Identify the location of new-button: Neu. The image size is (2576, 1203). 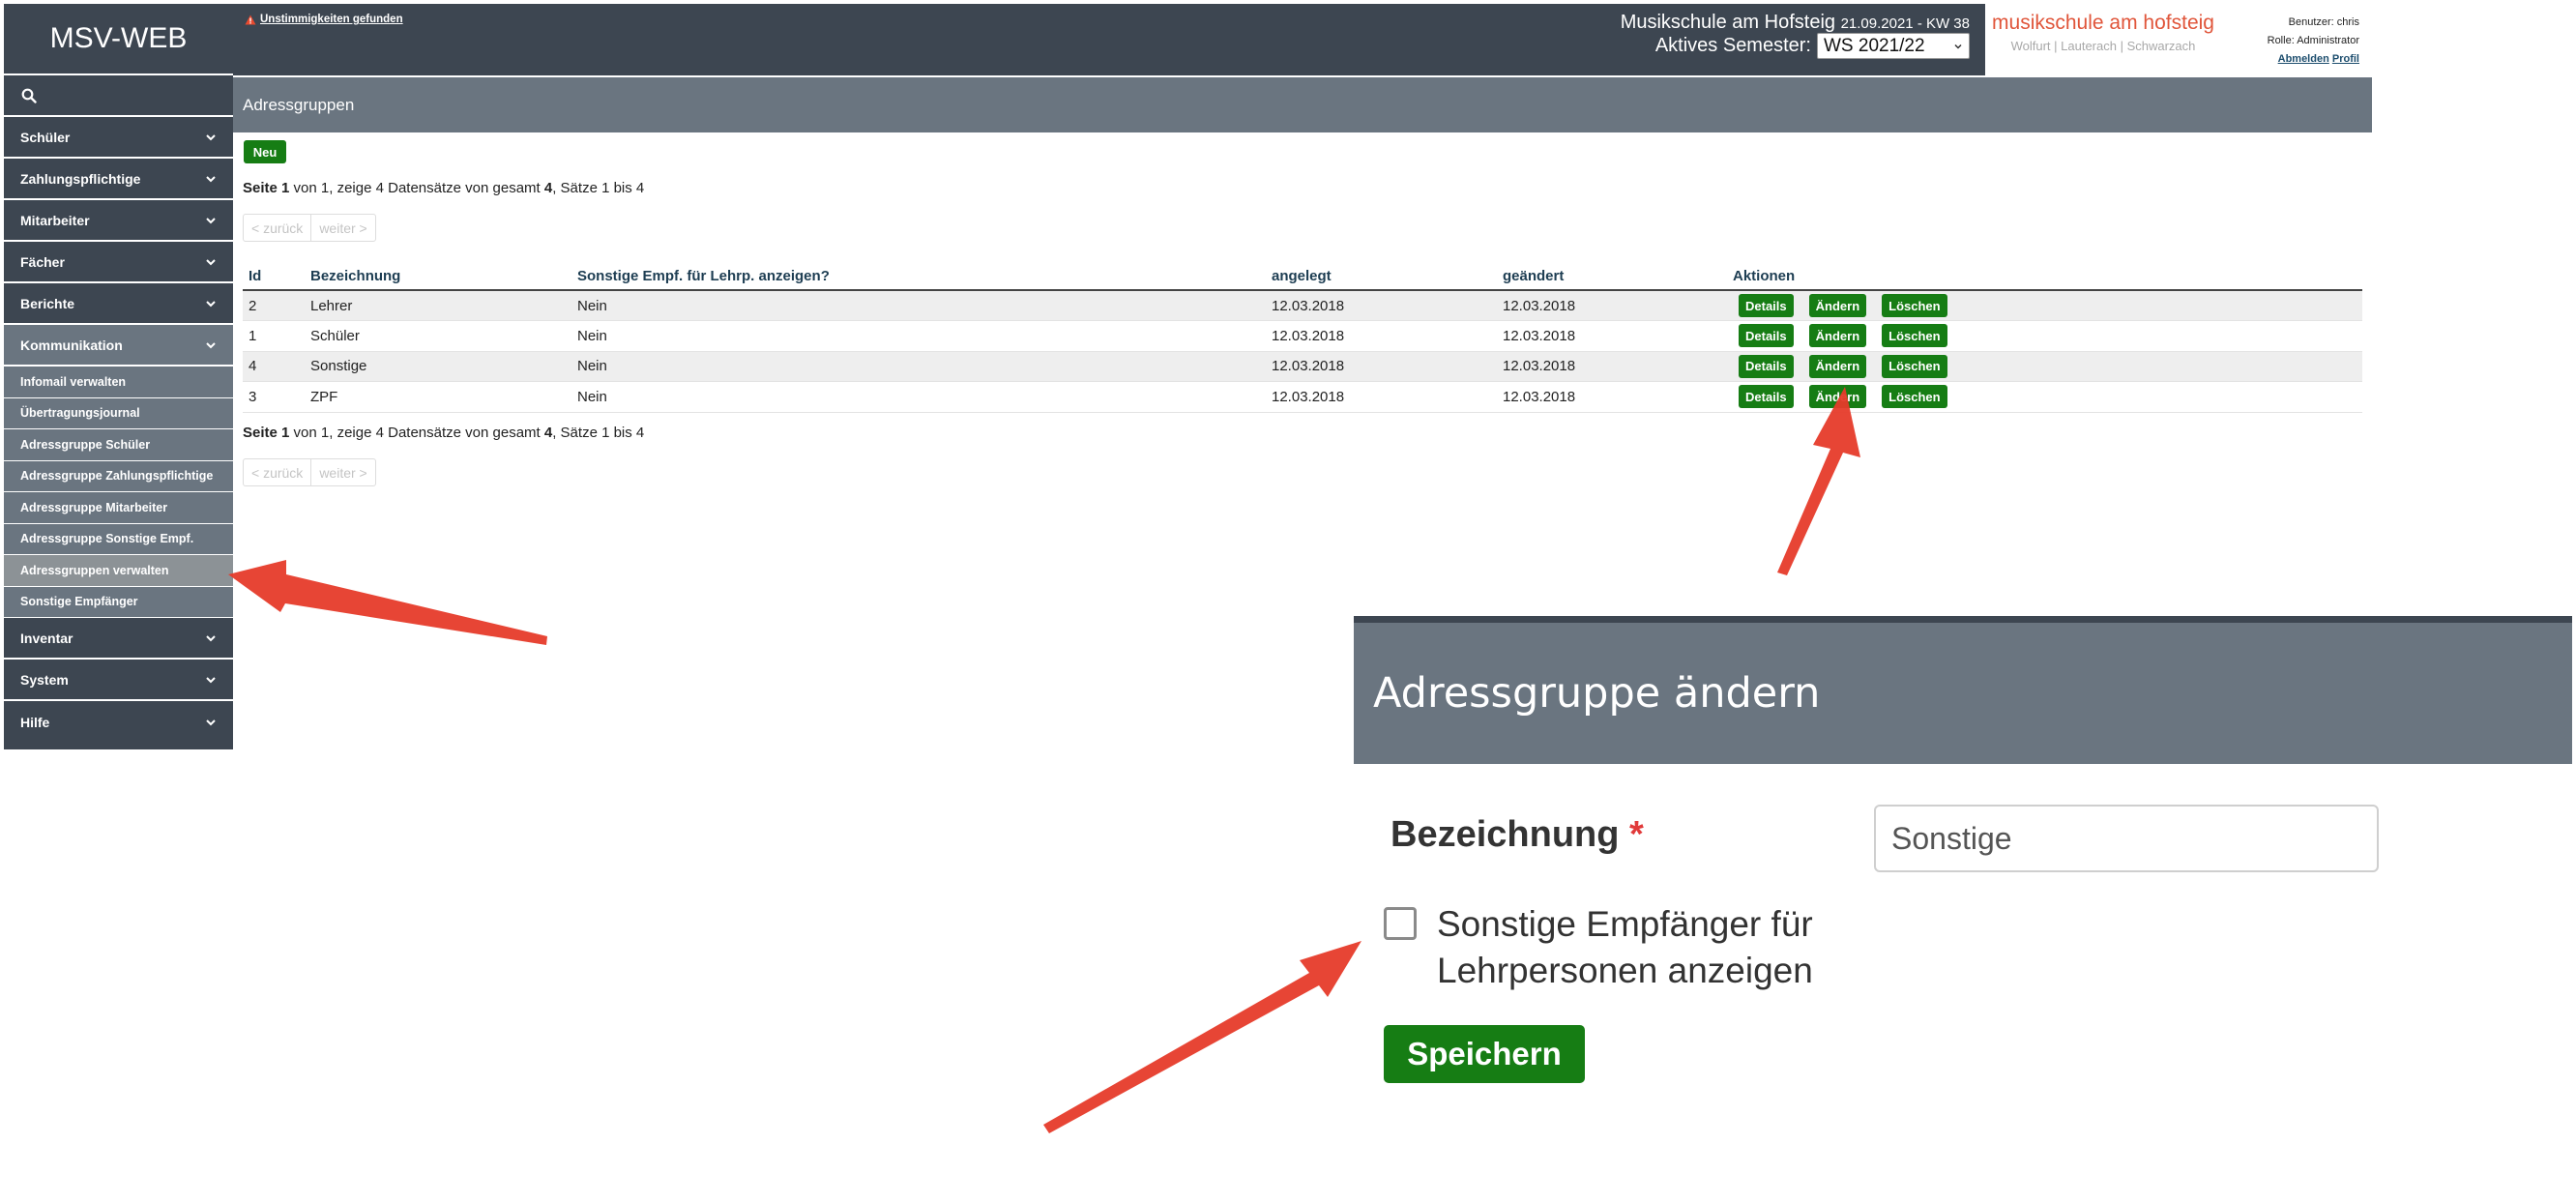
(265, 151).